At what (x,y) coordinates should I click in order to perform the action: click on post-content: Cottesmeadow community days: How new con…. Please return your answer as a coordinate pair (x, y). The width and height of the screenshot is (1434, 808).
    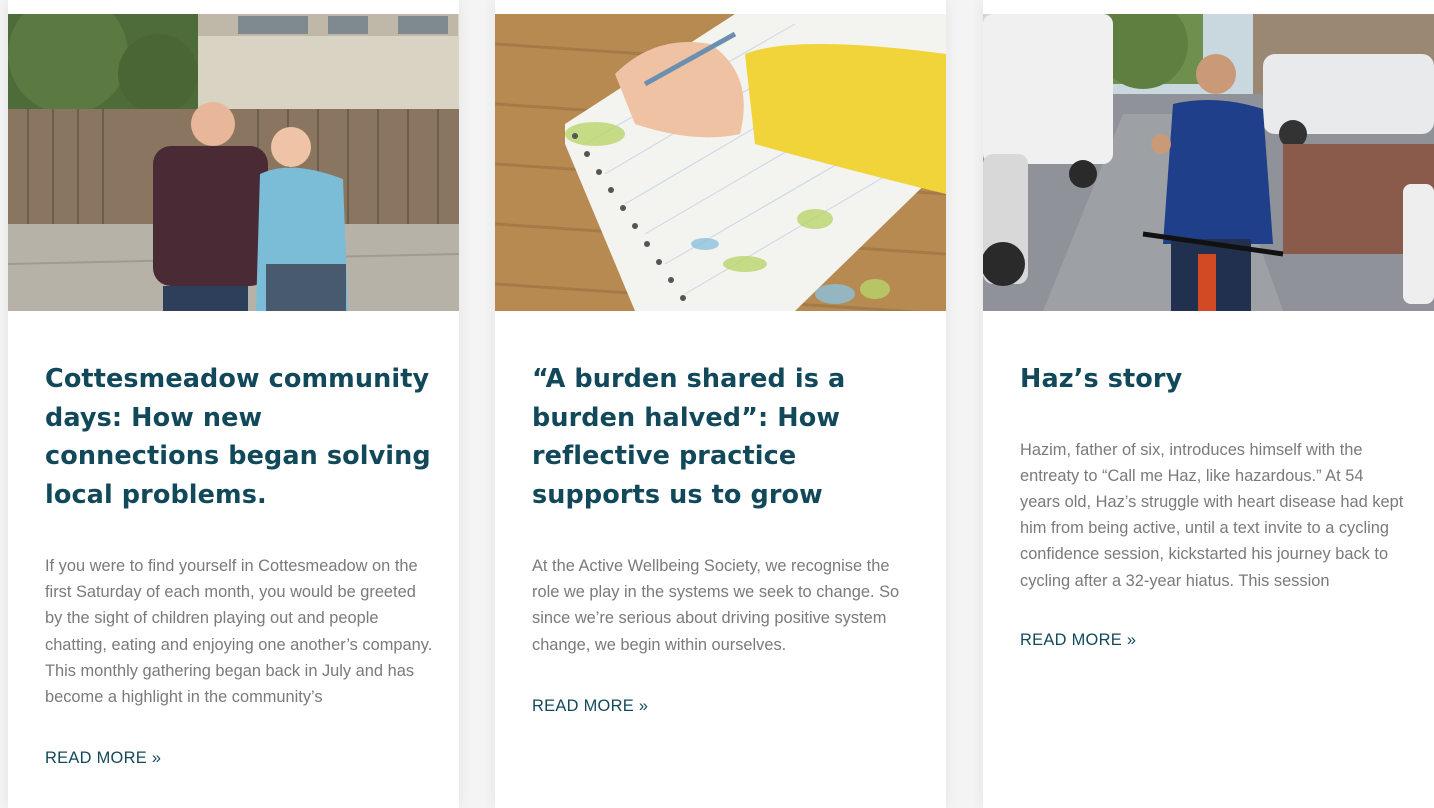
    Looking at the image, I should click on (239, 564).